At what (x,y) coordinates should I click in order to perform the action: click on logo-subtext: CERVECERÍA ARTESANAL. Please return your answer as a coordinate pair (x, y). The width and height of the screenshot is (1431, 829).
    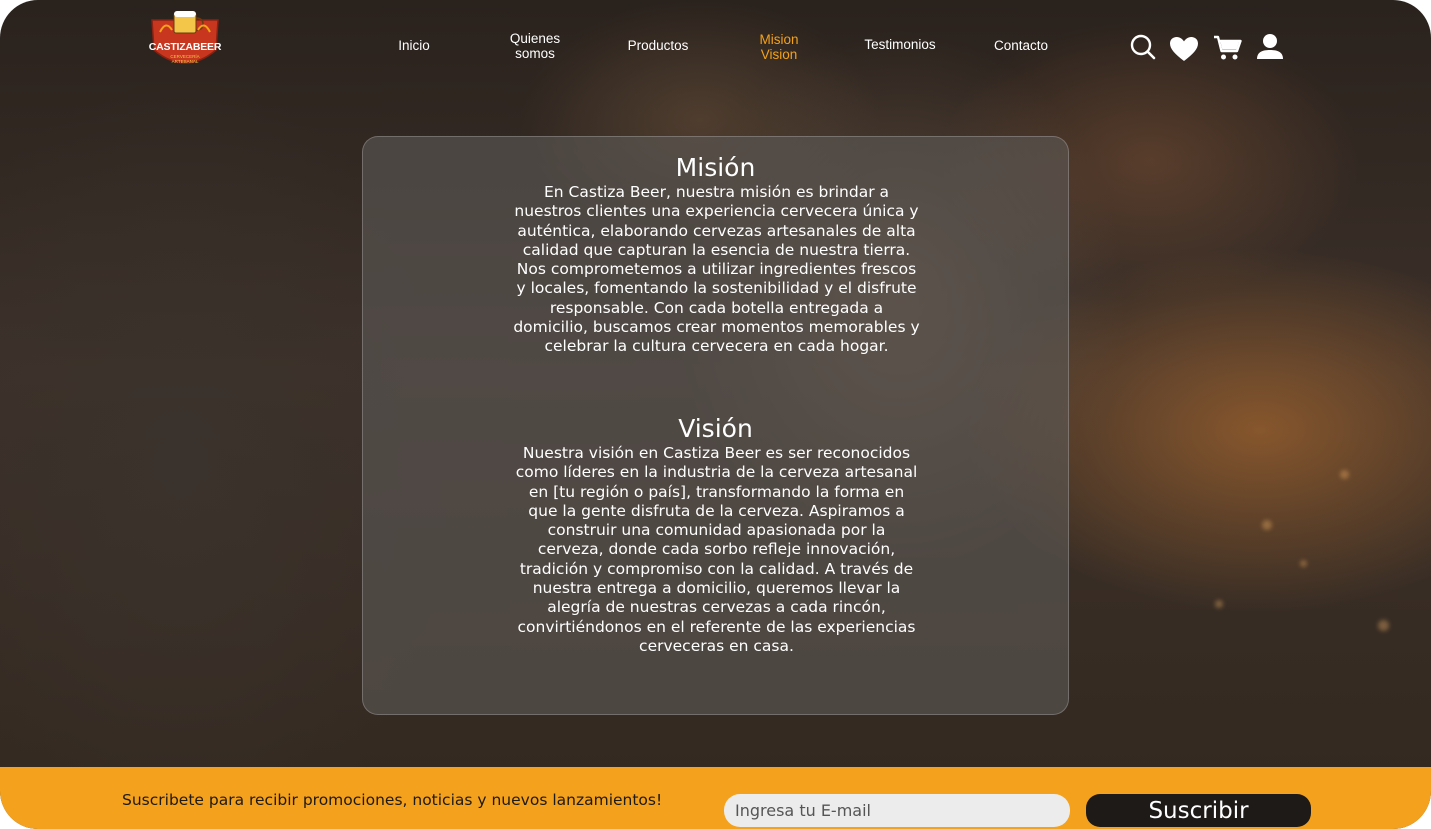
    Looking at the image, I should click on (185, 59).